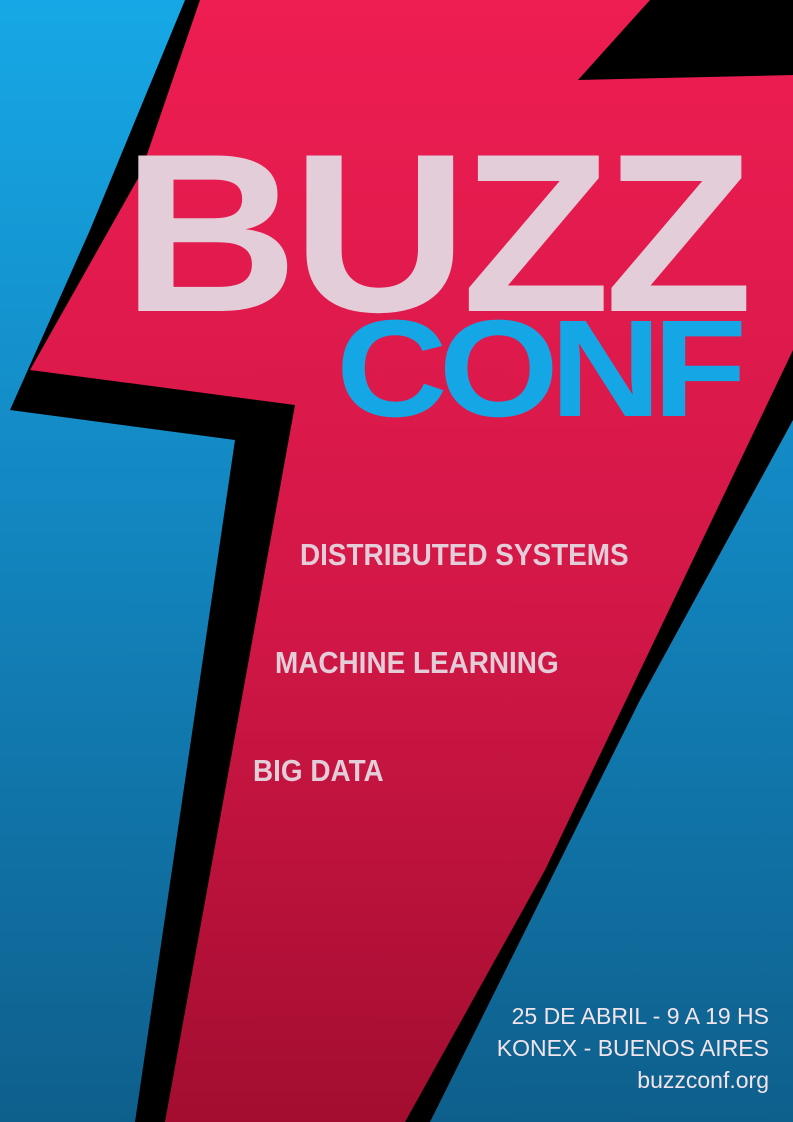  Describe the element at coordinates (464, 554) in the screenshot. I see `topic-distributed-systems: DISTRIBUTED SYSTEMS` at that location.